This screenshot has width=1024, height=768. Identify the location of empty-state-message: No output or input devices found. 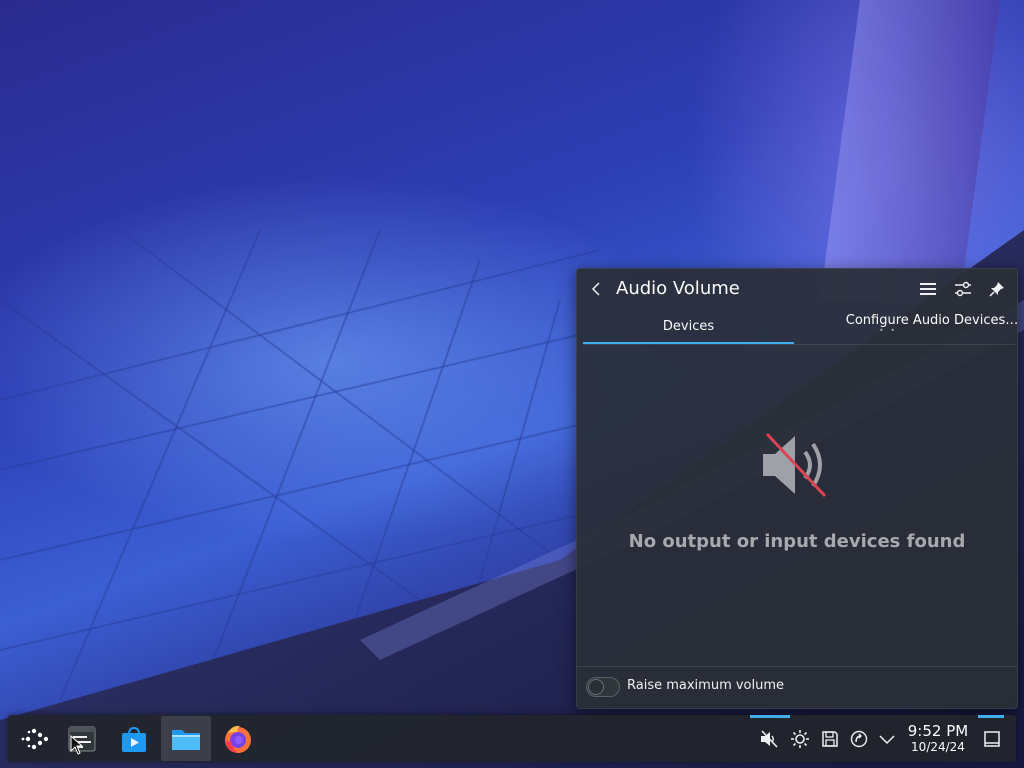
(797, 541).